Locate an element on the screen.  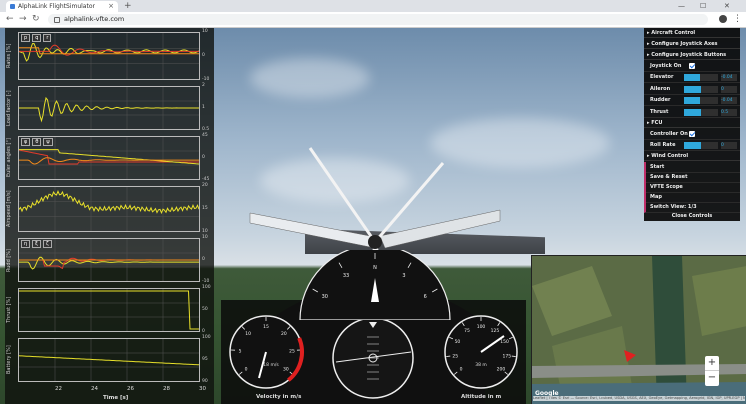
graph-panel: Thrust [%] 100 50 0 is located at coordinates (109, 309).